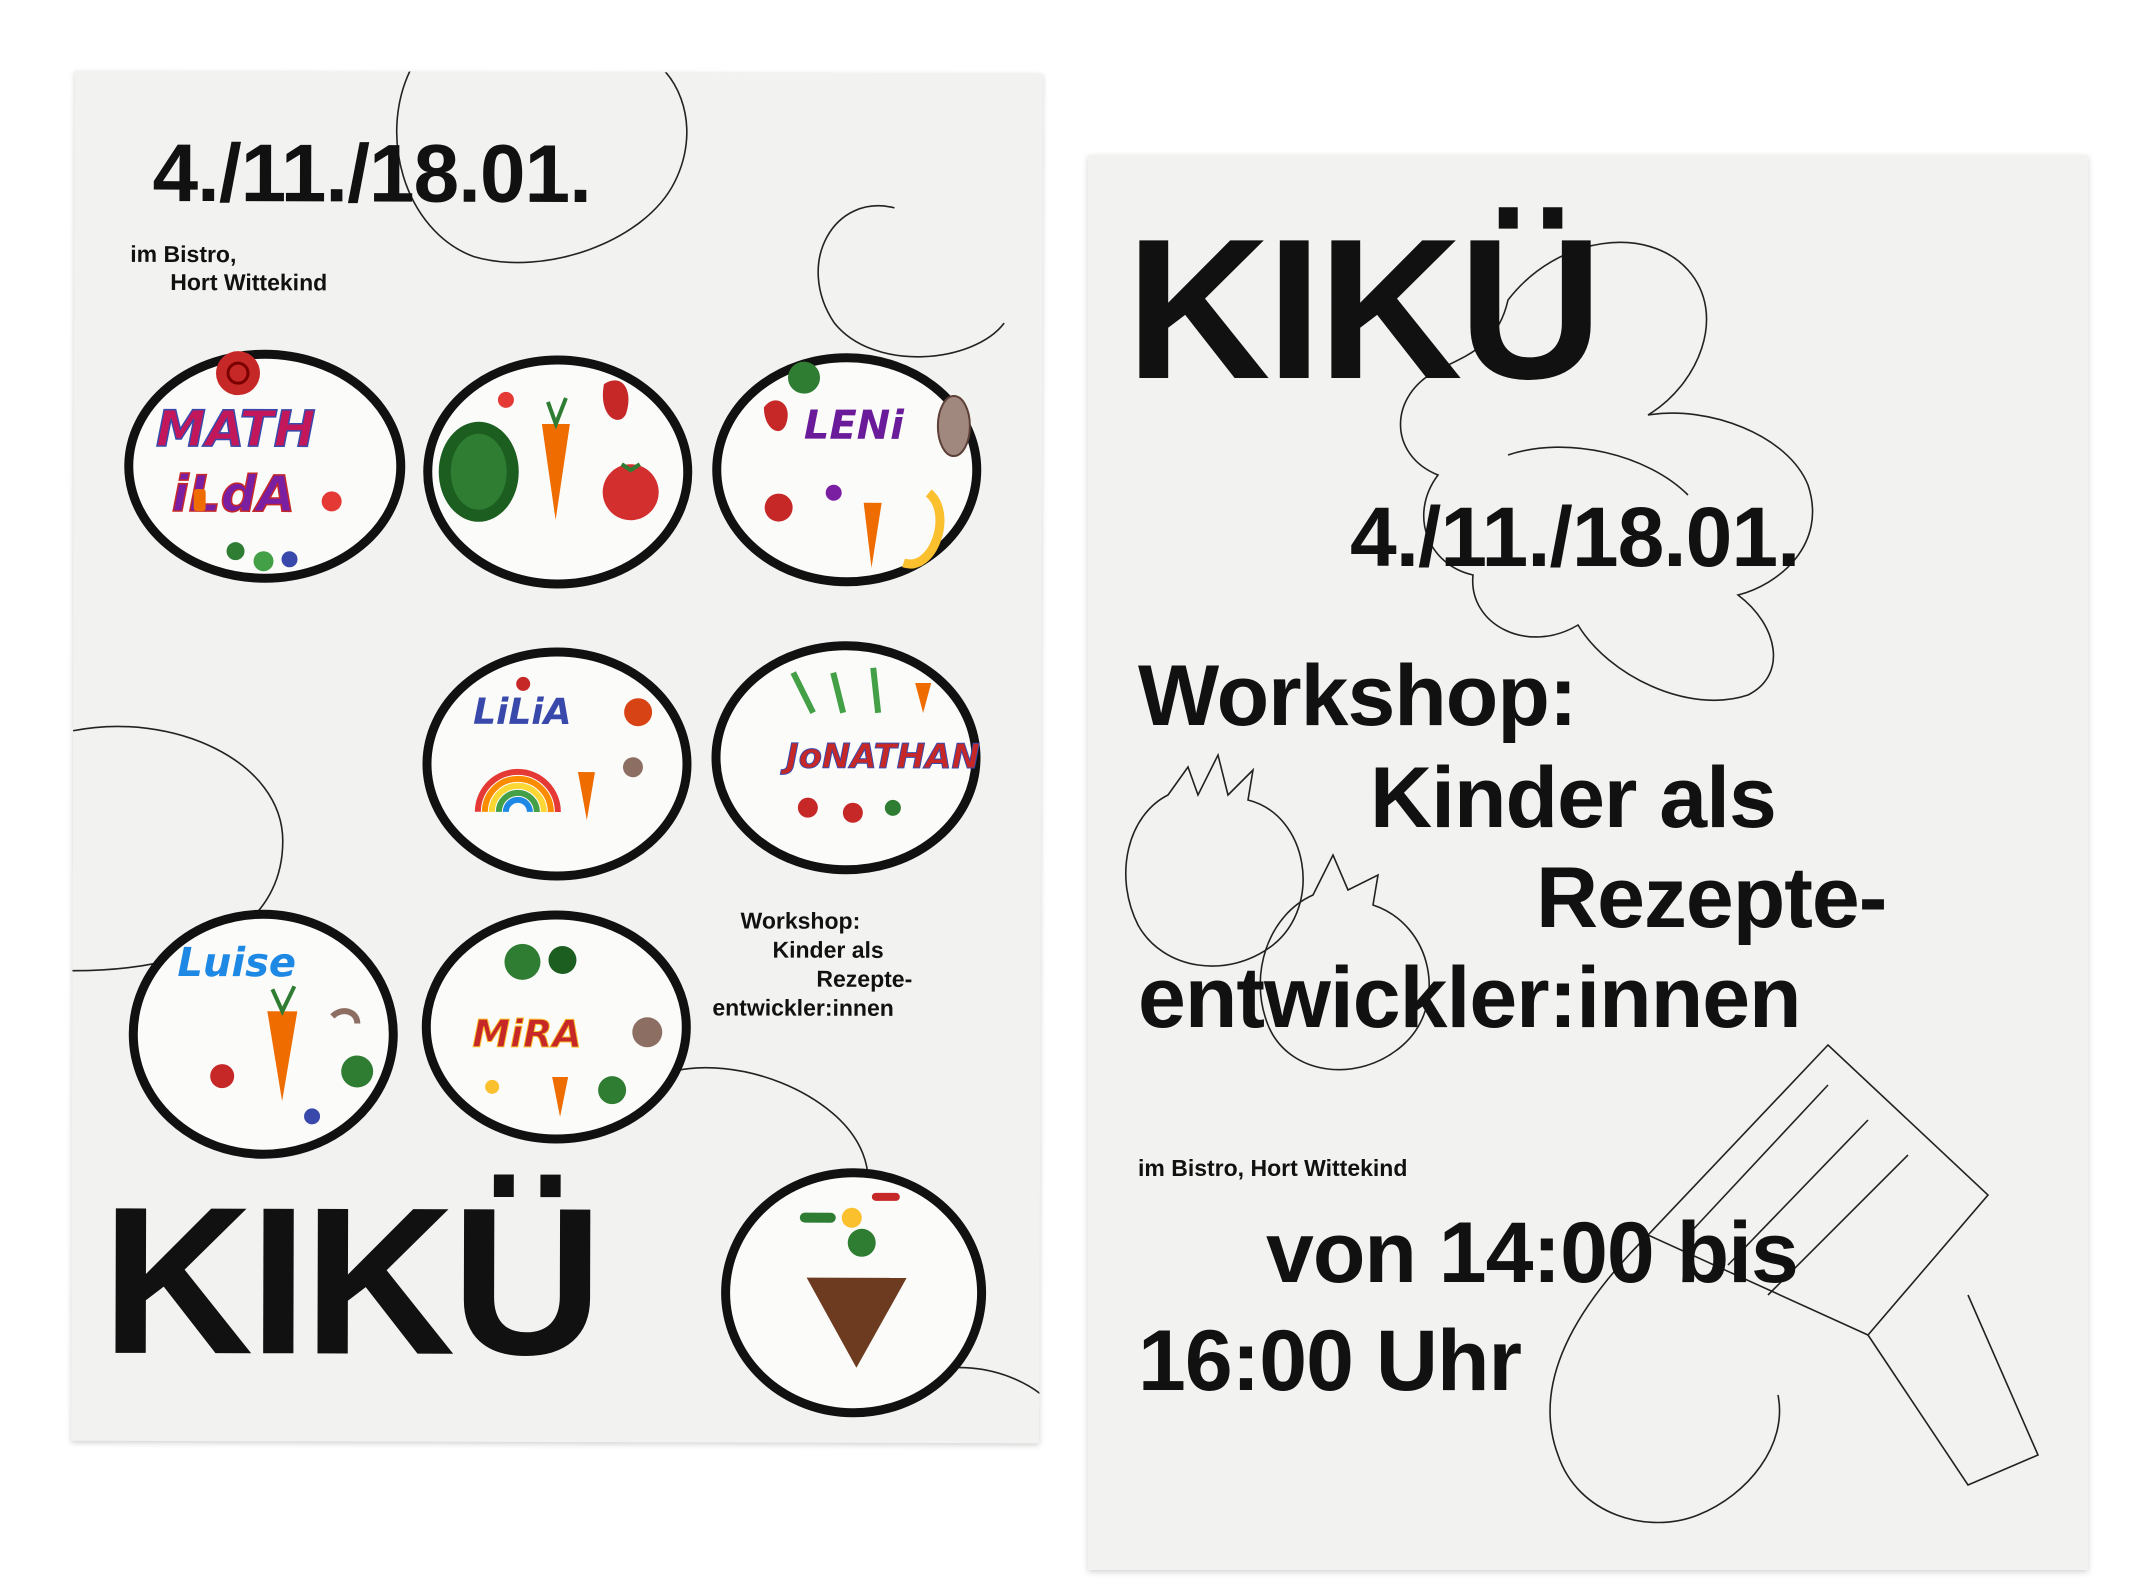 Image resolution: width=2129 pixels, height=1588 pixels. I want to click on svg-text: iLdA, so click(234, 494).